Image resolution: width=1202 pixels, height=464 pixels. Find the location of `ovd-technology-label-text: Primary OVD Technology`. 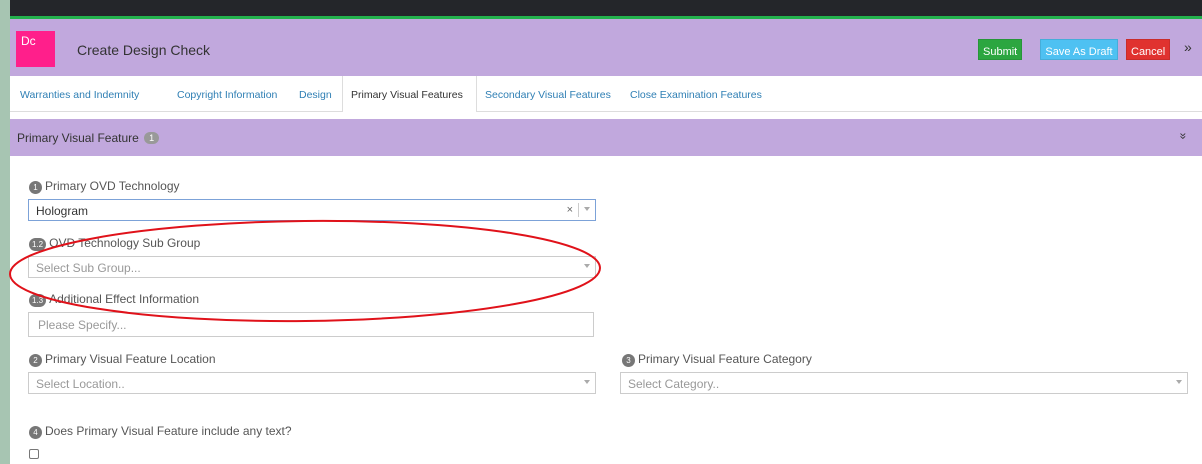

ovd-technology-label-text: Primary OVD Technology is located at coordinates (112, 186).